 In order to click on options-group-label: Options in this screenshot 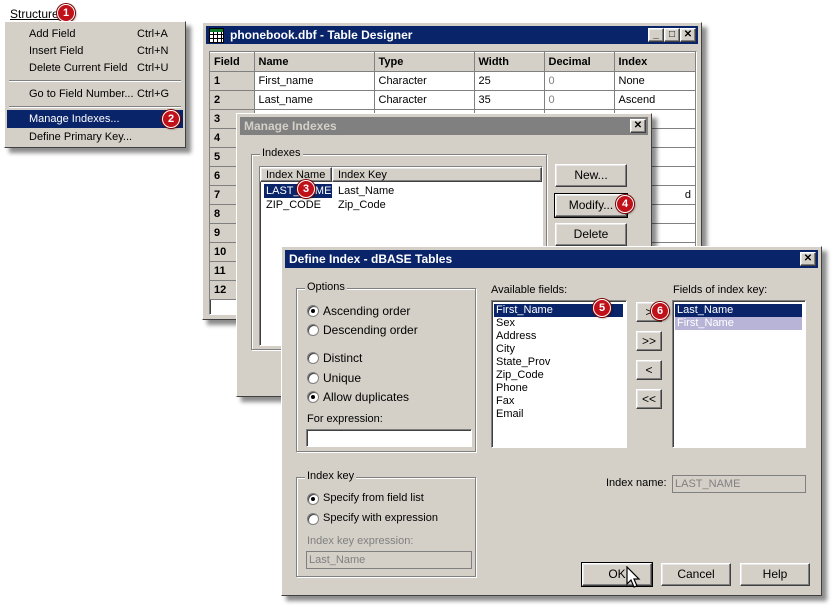, I will do `click(326, 287)`.